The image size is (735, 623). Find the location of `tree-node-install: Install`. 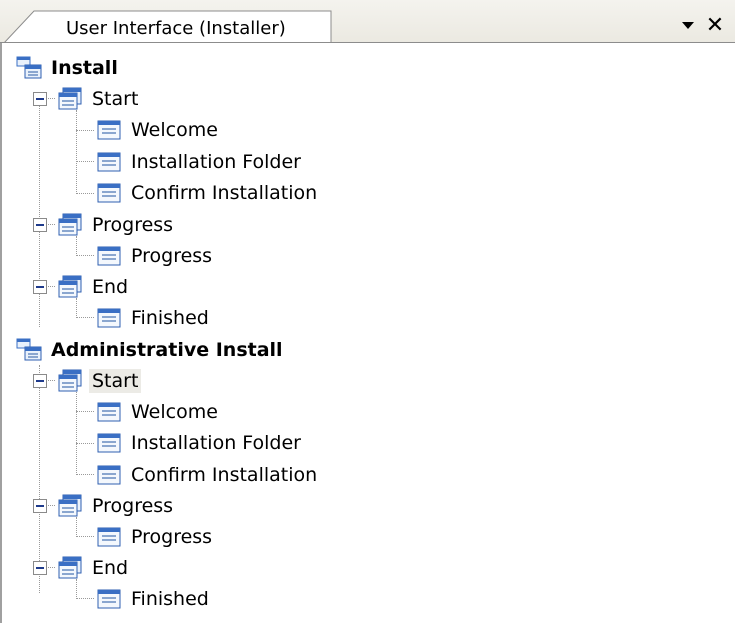

tree-node-install: Install is located at coordinates (68, 67).